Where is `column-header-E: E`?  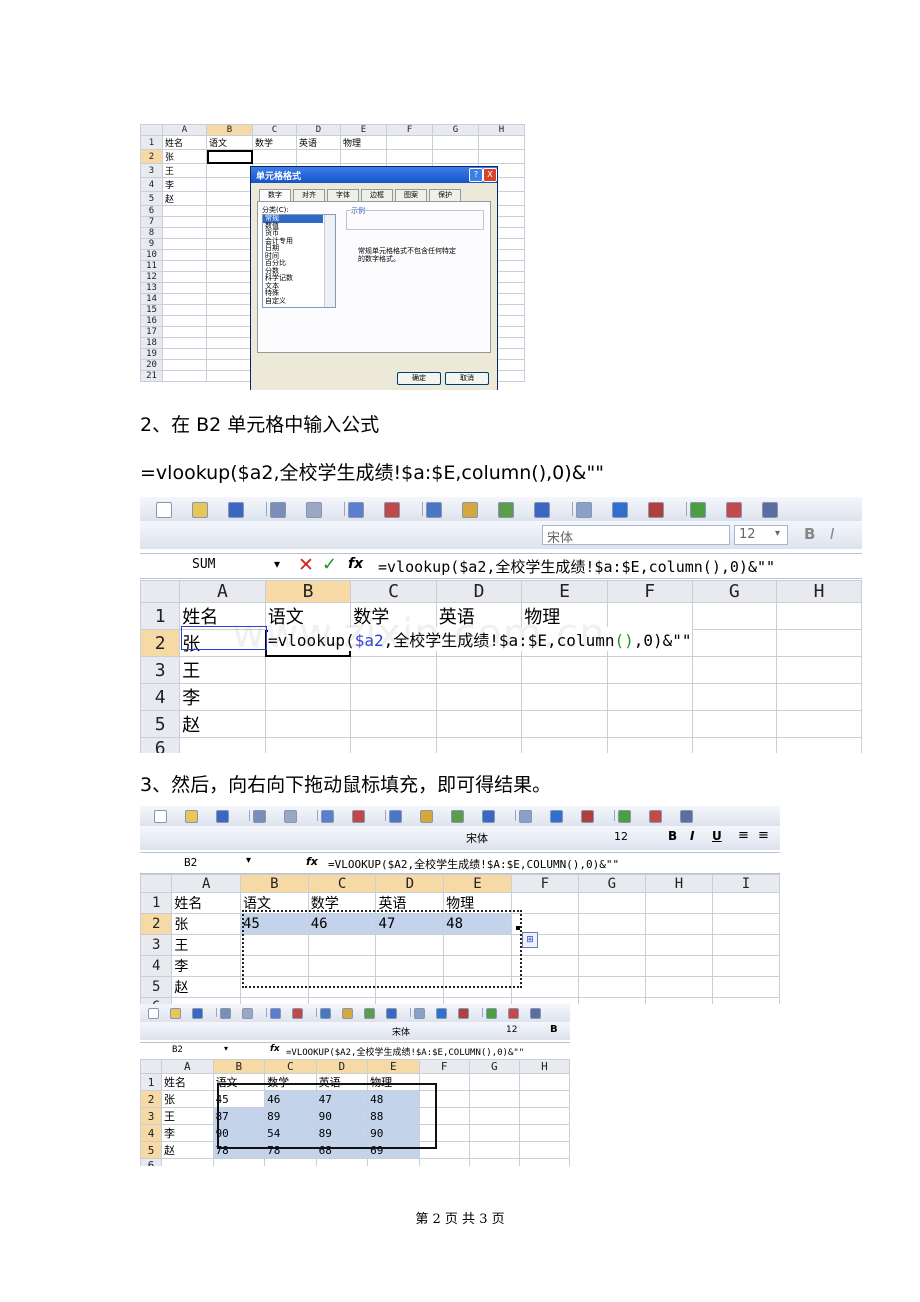
column-header-E: E is located at coordinates (564, 591).